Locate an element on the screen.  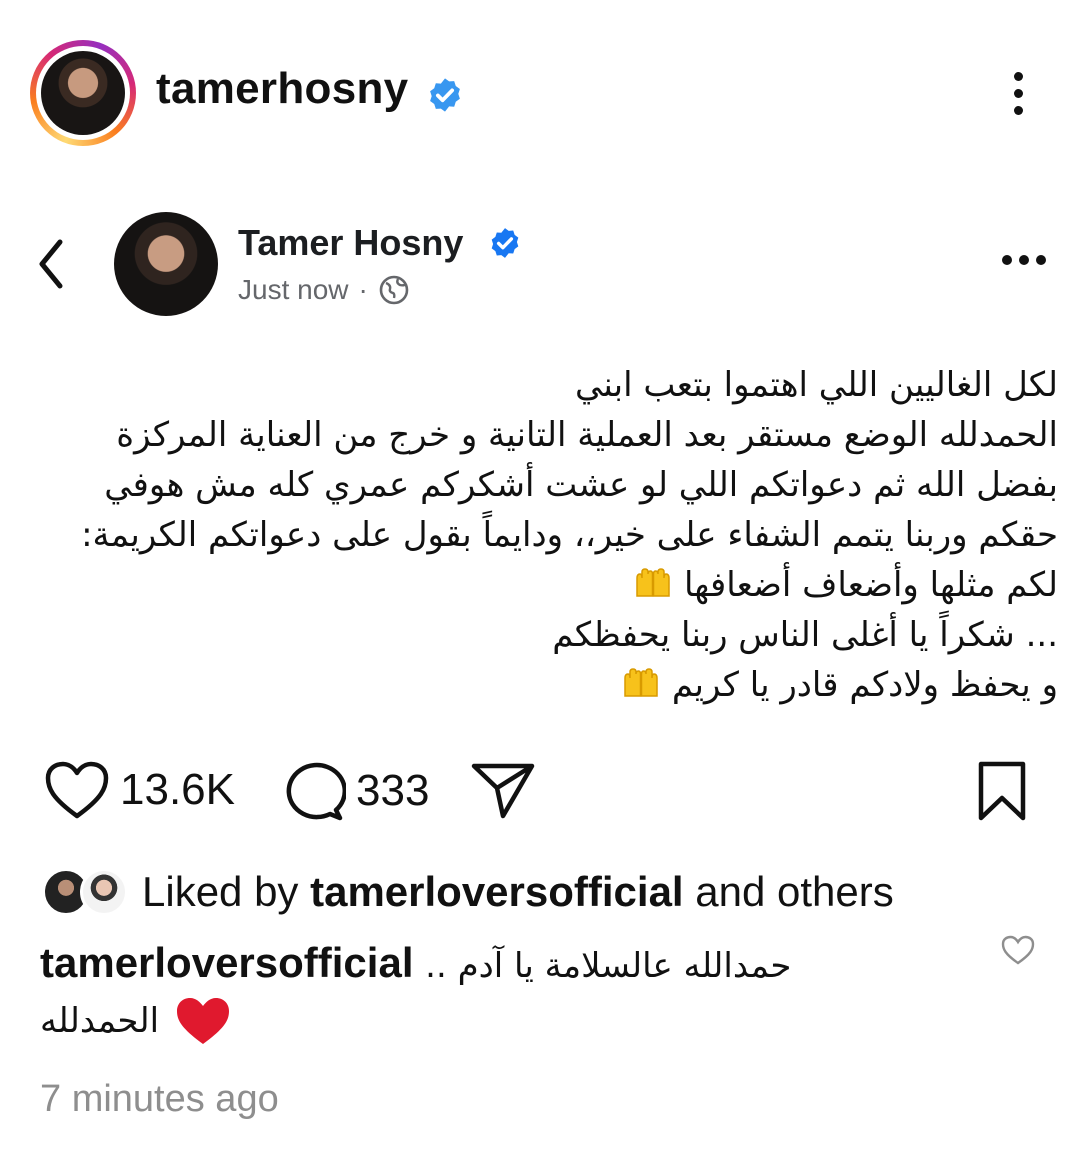
liked-by-row: Liked by tamerloversofficial and others is located at coordinates (468, 892).